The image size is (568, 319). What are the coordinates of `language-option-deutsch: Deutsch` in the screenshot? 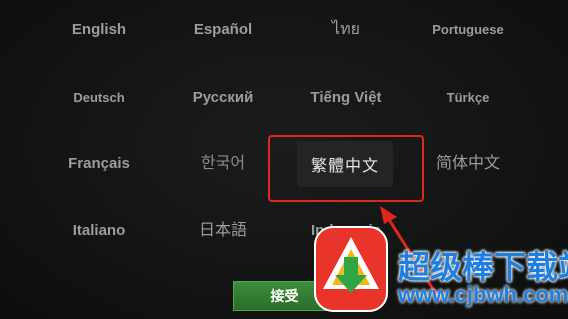 It's located at (99, 98).